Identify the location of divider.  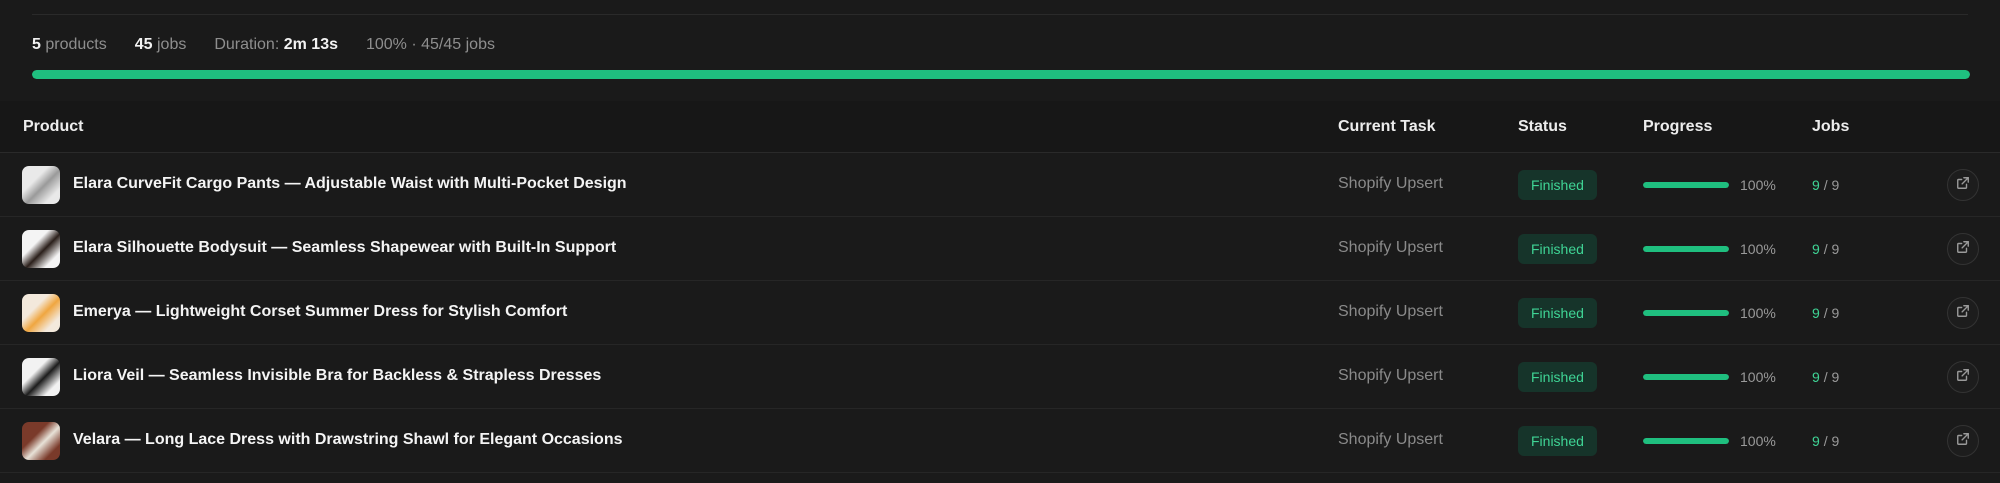
(1000, 14).